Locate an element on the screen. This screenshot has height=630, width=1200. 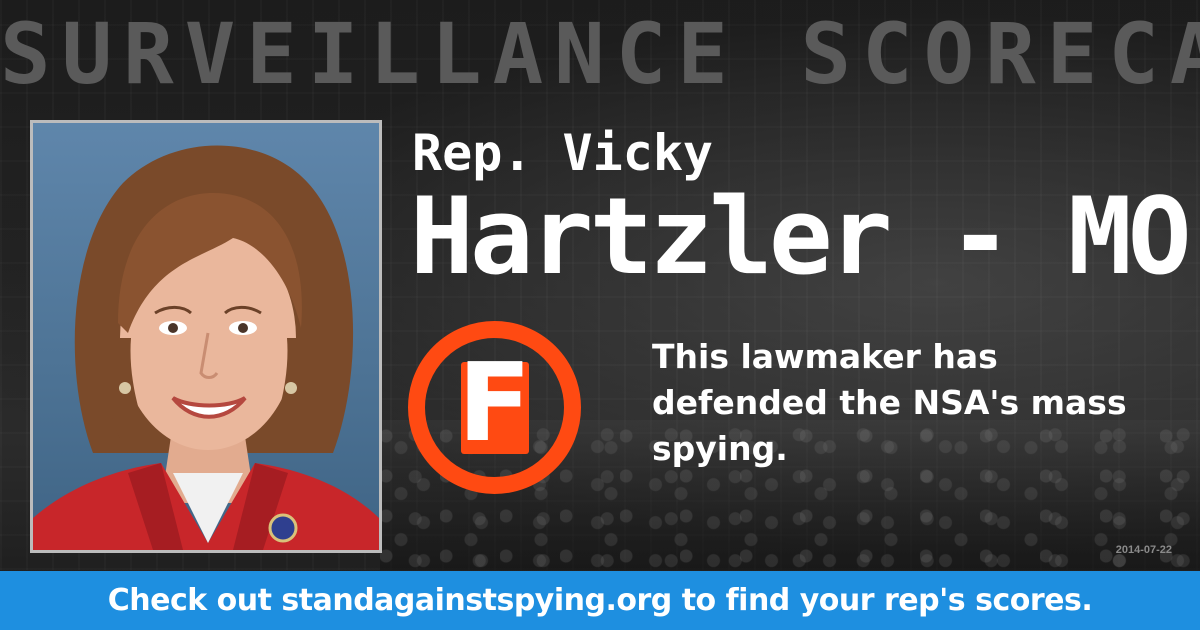
grade-letter: F is located at coordinates (494, 403).